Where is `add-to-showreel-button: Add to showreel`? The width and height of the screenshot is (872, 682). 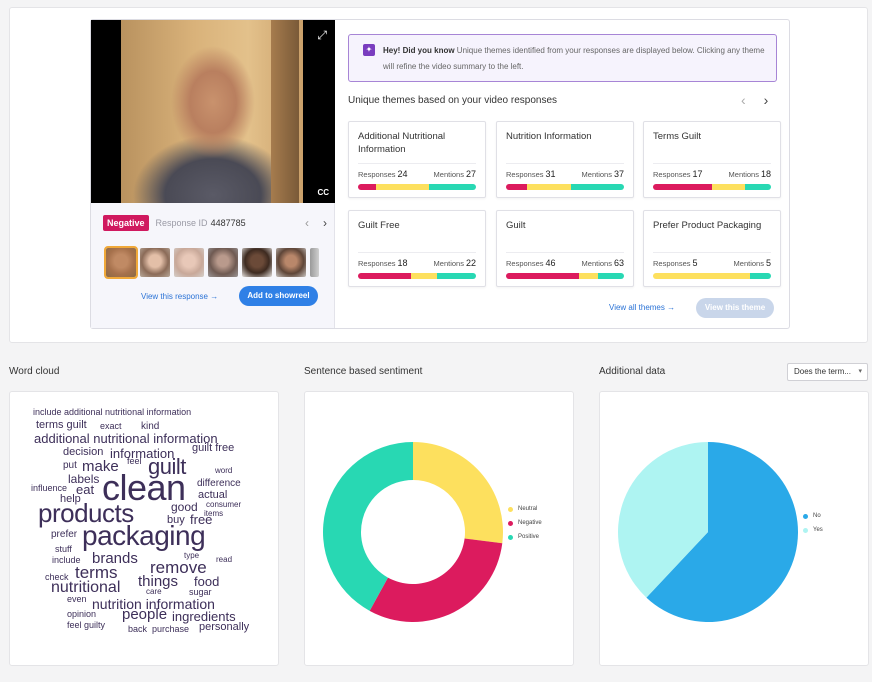
add-to-showreel-button: Add to showreel is located at coordinates (278, 296).